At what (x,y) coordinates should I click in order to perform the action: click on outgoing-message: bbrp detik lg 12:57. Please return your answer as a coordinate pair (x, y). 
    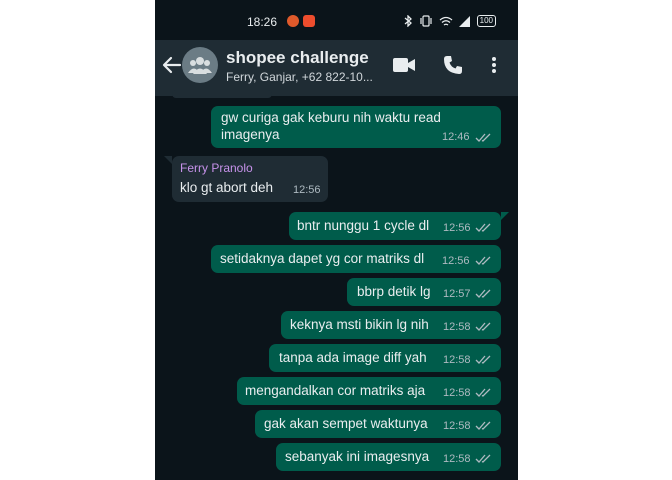
    Looking at the image, I should click on (424, 292).